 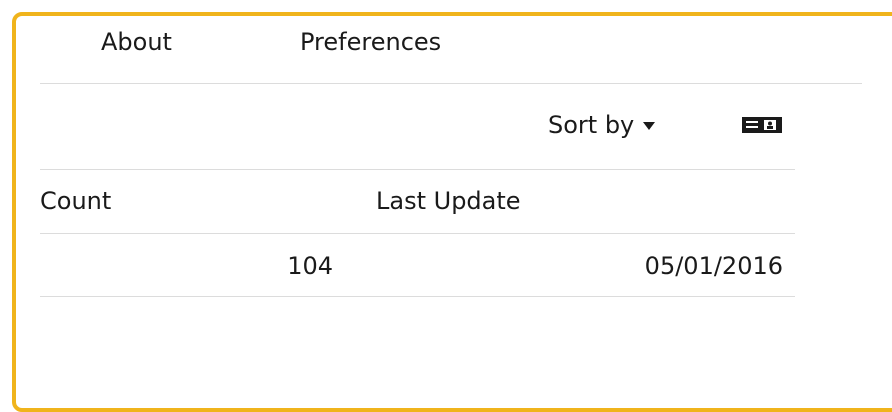 What do you see at coordinates (649, 126) in the screenshot?
I see `caret-down-icon` at bounding box center [649, 126].